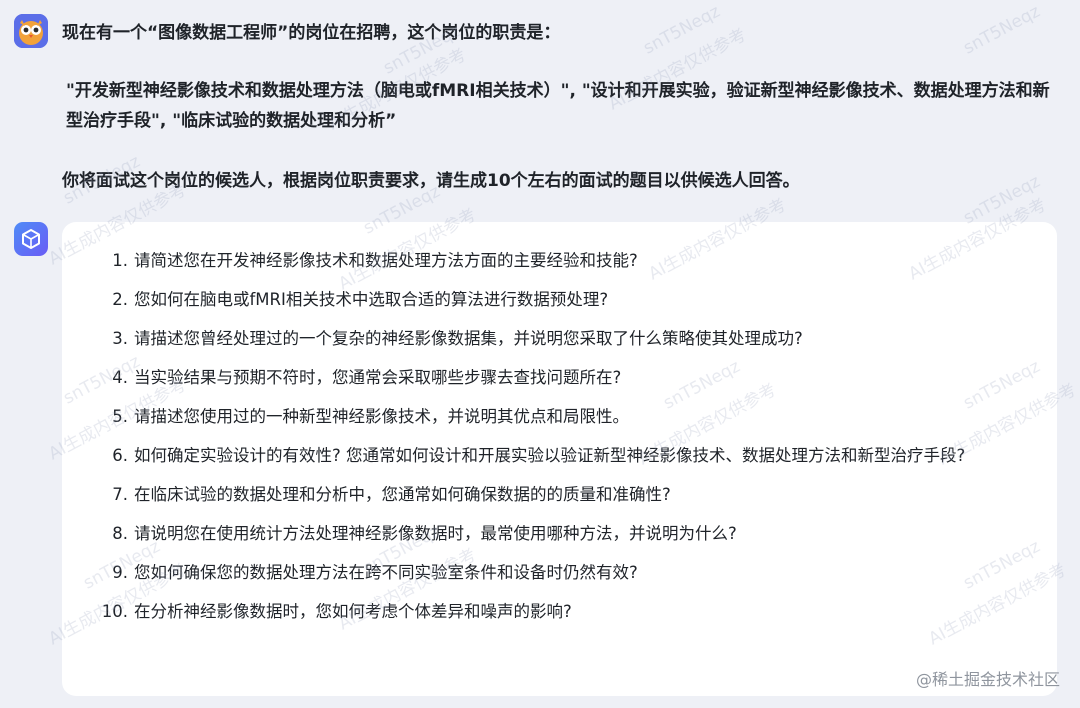 Image resolution: width=1080 pixels, height=708 pixels. Describe the element at coordinates (120, 572) in the screenshot. I see `list-item-number: 9.` at that location.